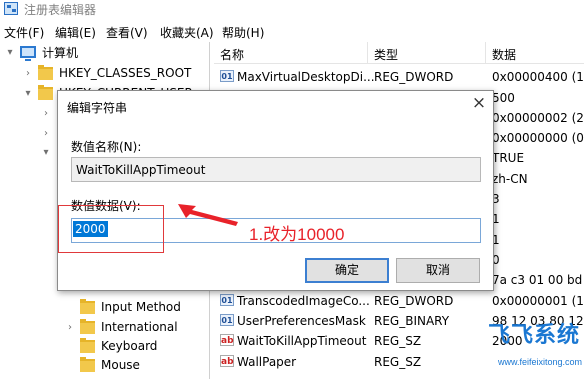 This screenshot has height=379, width=584. I want to click on title-bar: 注册表编辑器, so click(292, 9).